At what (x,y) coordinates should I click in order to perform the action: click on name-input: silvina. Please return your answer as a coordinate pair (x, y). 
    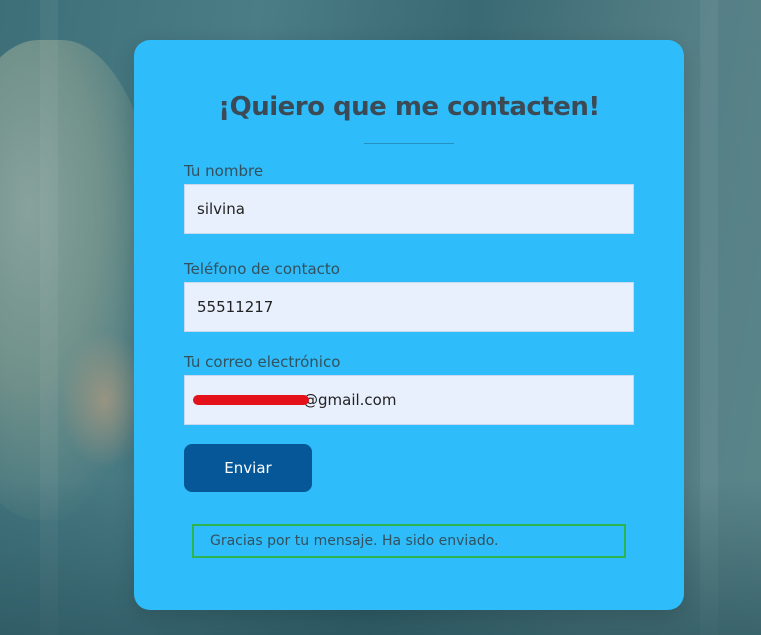
    Looking at the image, I should click on (409, 209).